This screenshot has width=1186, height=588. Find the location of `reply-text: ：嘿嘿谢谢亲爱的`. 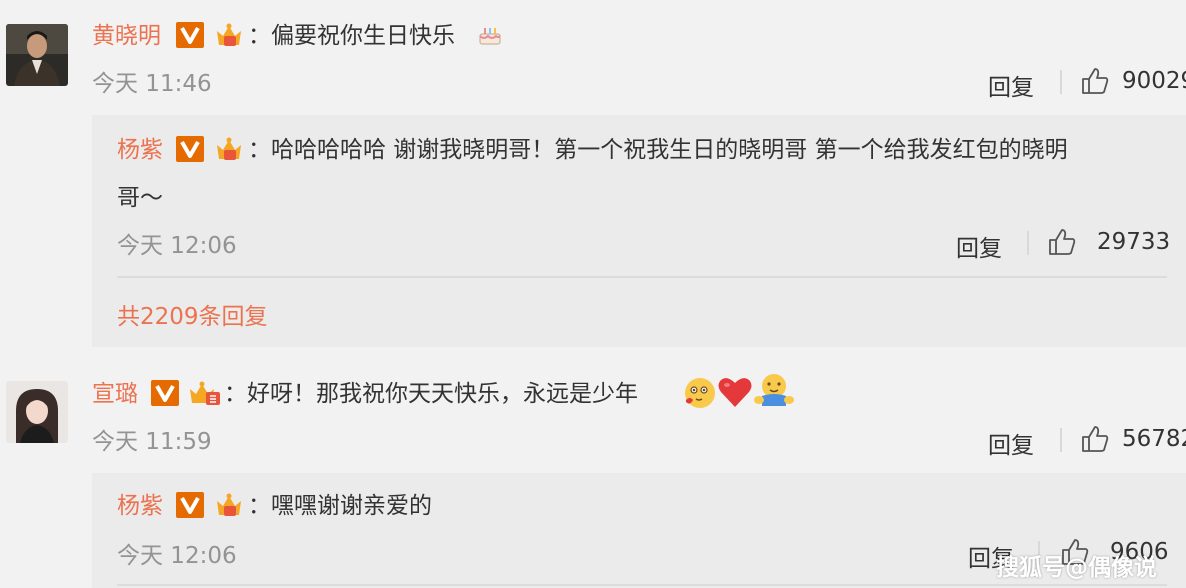

reply-text: ：嘿嘿谢谢亲爱的 is located at coordinates (340, 506).